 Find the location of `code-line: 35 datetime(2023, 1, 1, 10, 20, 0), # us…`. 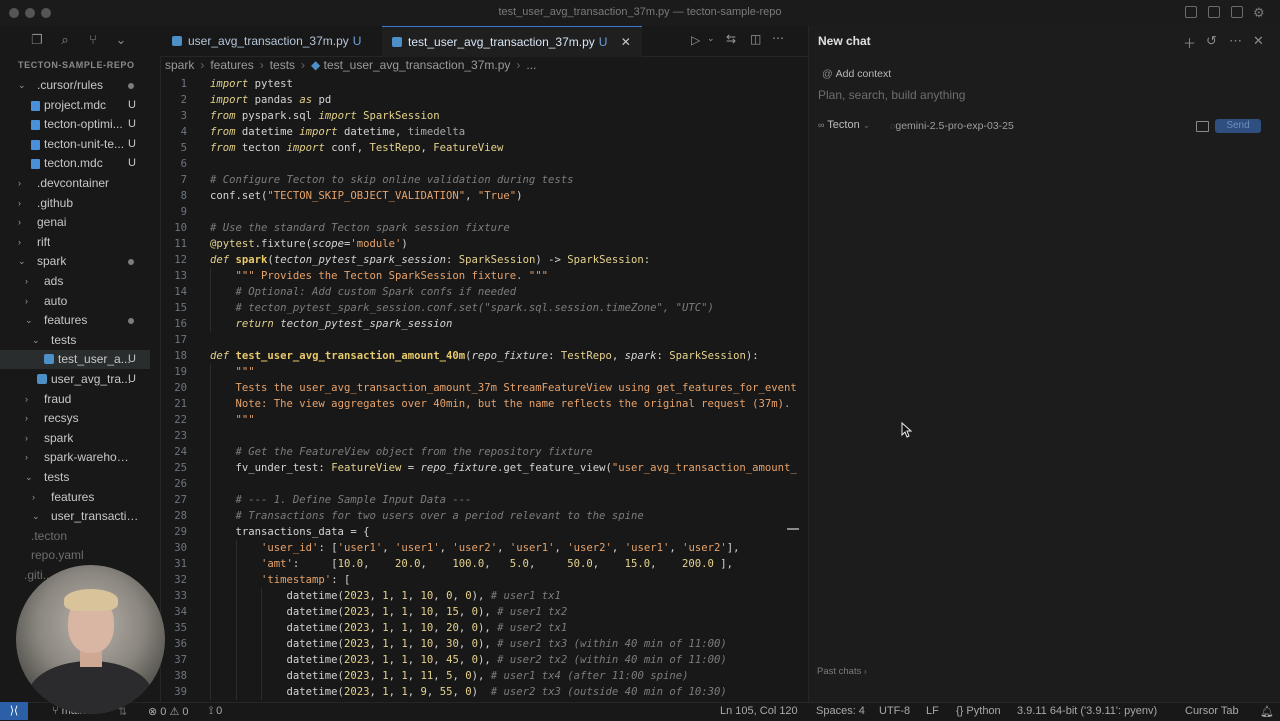

code-line: 35 datetime(2023, 1, 1, 10, 20, 0), # us… is located at coordinates (484, 628).